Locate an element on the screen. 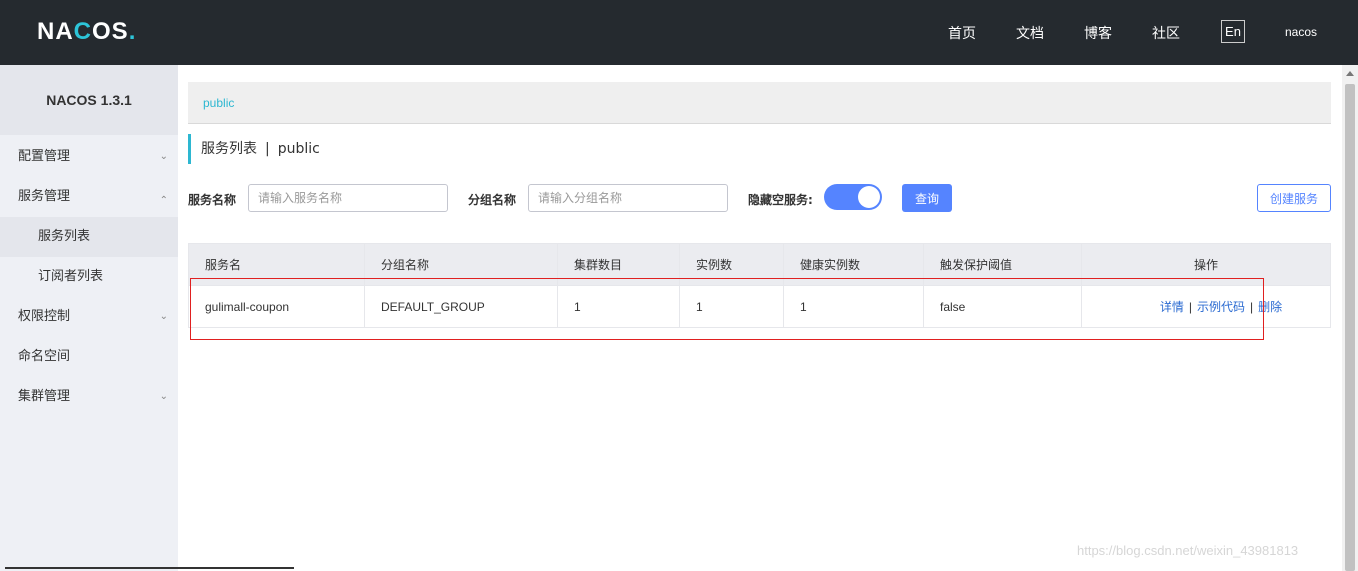  scrollbar-thumb is located at coordinates (1350, 327).